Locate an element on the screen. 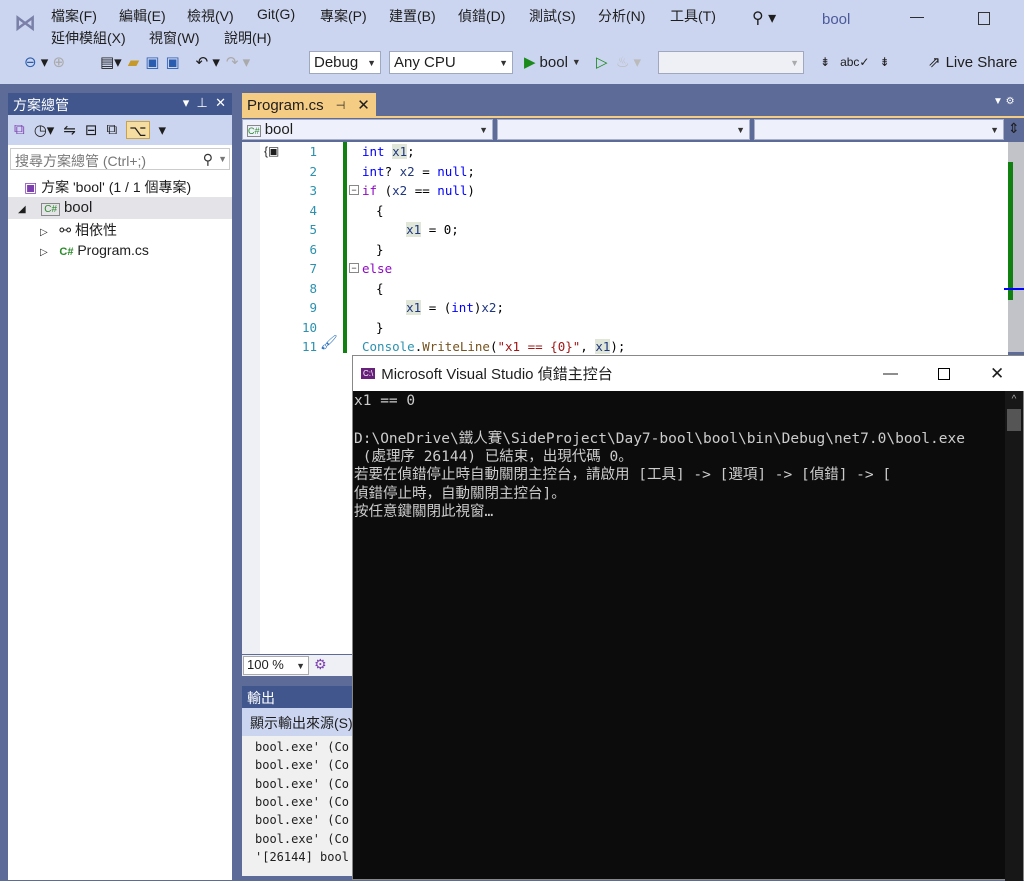 This screenshot has height=881, width=1024. menu-item: 編輯(E) is located at coordinates (142, 16).